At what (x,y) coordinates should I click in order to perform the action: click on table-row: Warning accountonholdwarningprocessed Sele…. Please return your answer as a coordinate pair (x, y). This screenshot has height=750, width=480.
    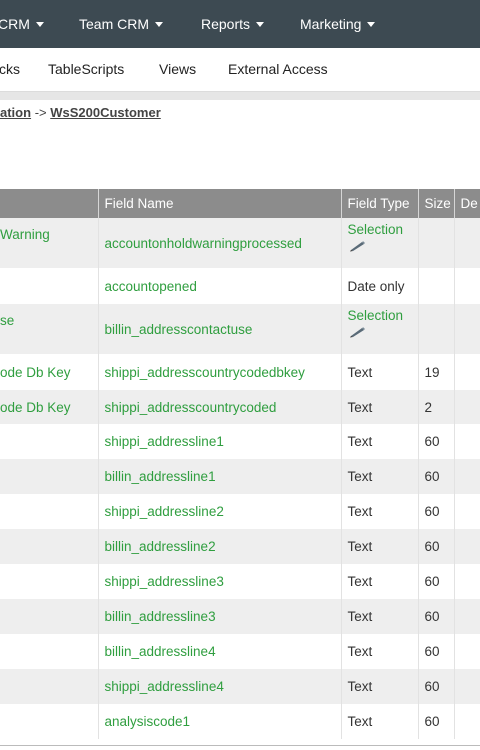
    Looking at the image, I should click on (240, 243).